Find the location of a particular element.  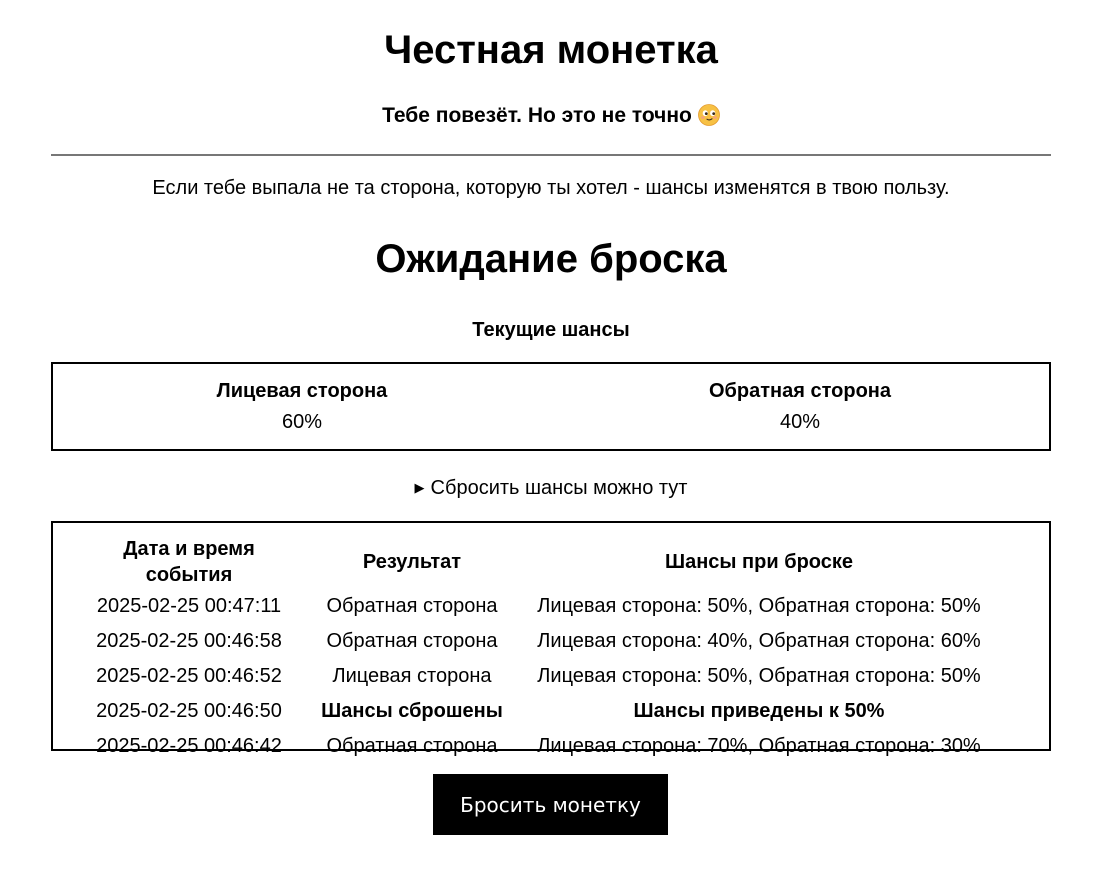

reset-odds-disclosure: ▶ Сбросить шансы можно тут is located at coordinates (551, 488).